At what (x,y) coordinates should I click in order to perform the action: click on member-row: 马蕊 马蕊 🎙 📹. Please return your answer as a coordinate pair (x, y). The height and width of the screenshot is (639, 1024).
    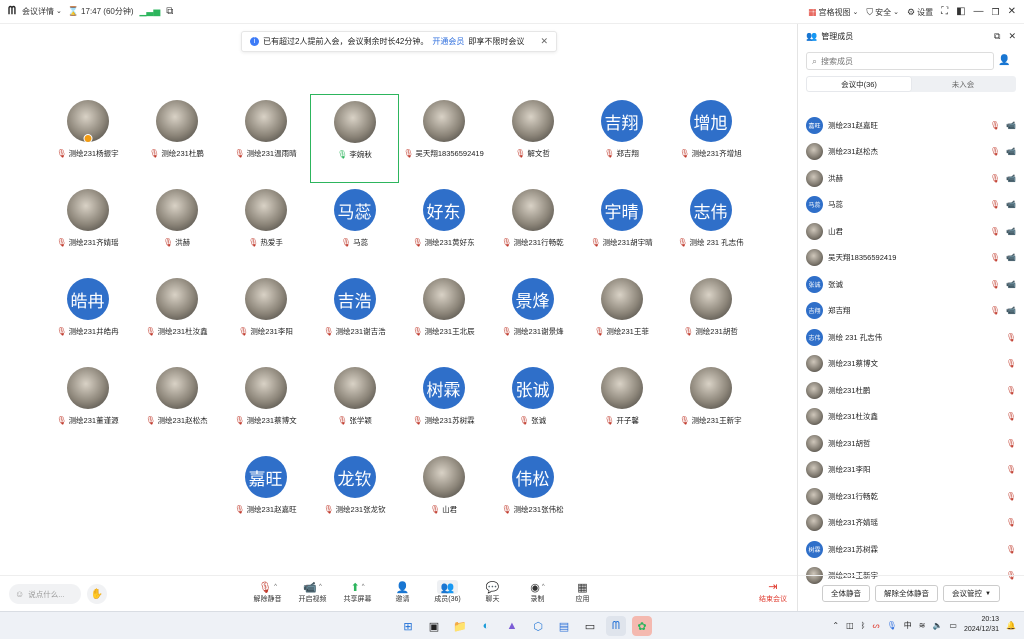
    Looking at the image, I should click on (911, 205).